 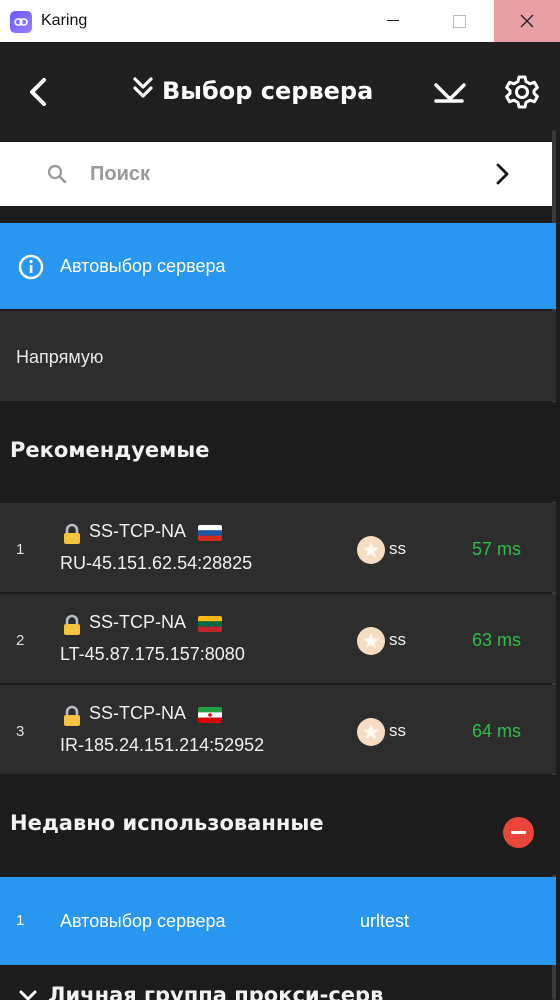 What do you see at coordinates (502, 174) in the screenshot?
I see `chevron-right-icon` at bounding box center [502, 174].